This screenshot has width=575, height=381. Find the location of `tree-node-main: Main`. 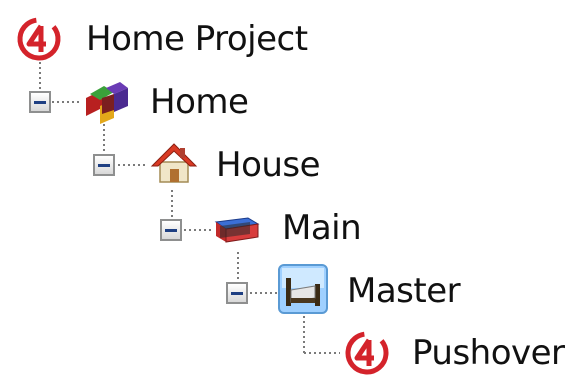

tree-node-main: Main is located at coordinates (321, 228).